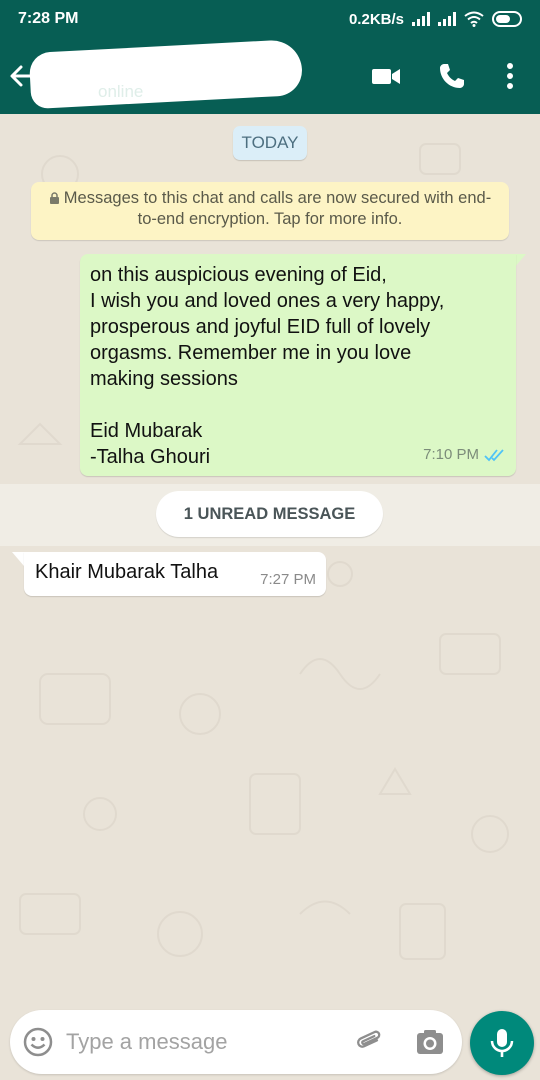 The image size is (540, 1080). I want to click on outgoing-message-meta: 7:10 PM, so click(464, 455).